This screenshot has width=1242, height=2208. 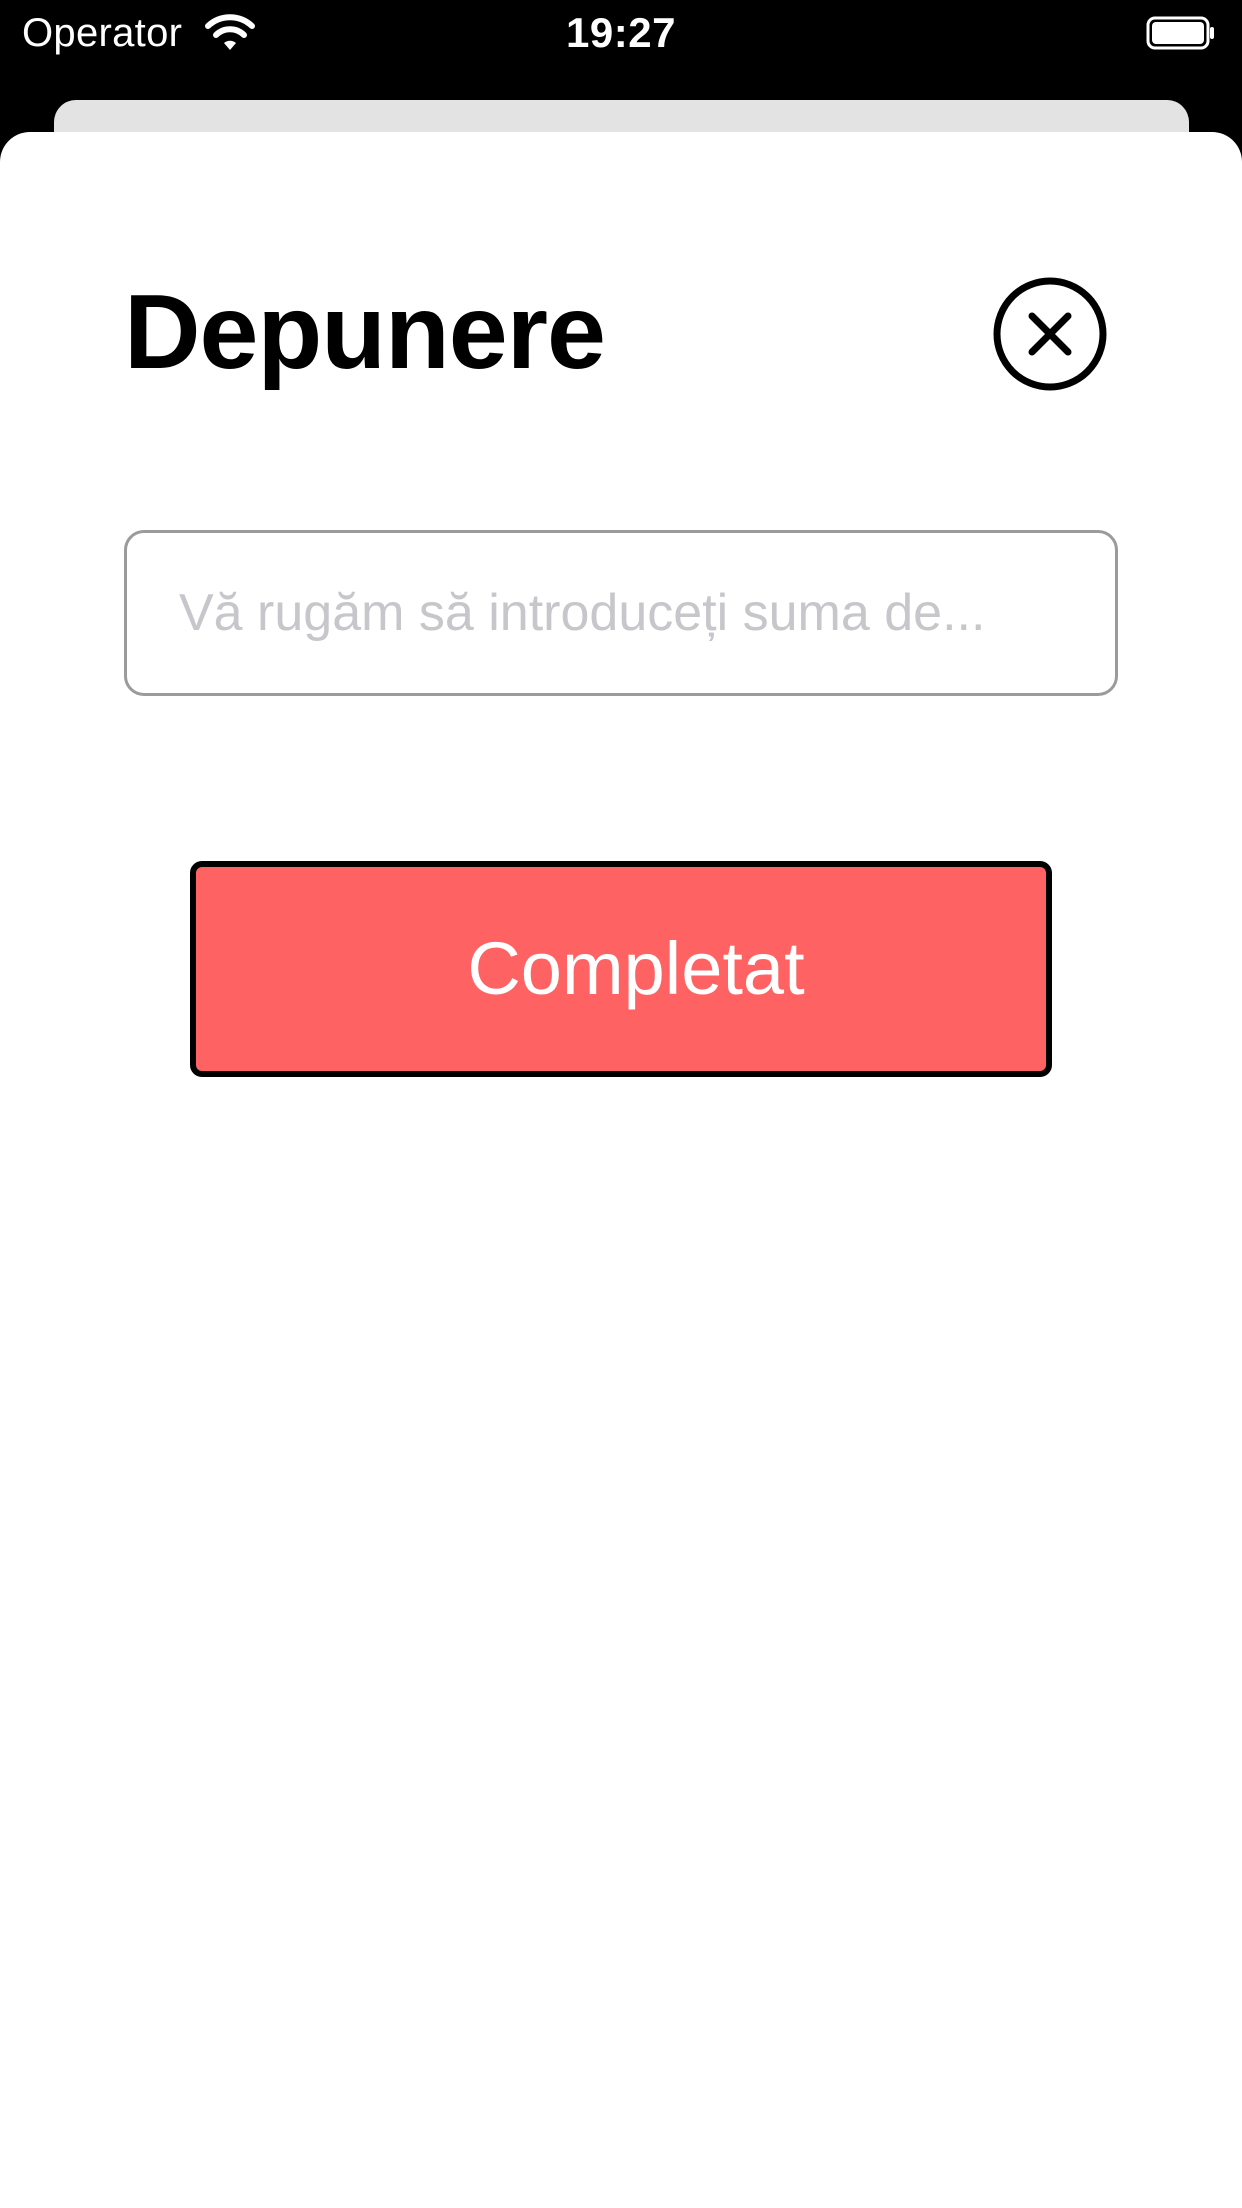 I want to click on close-circle-icon, so click(x=1050, y=334).